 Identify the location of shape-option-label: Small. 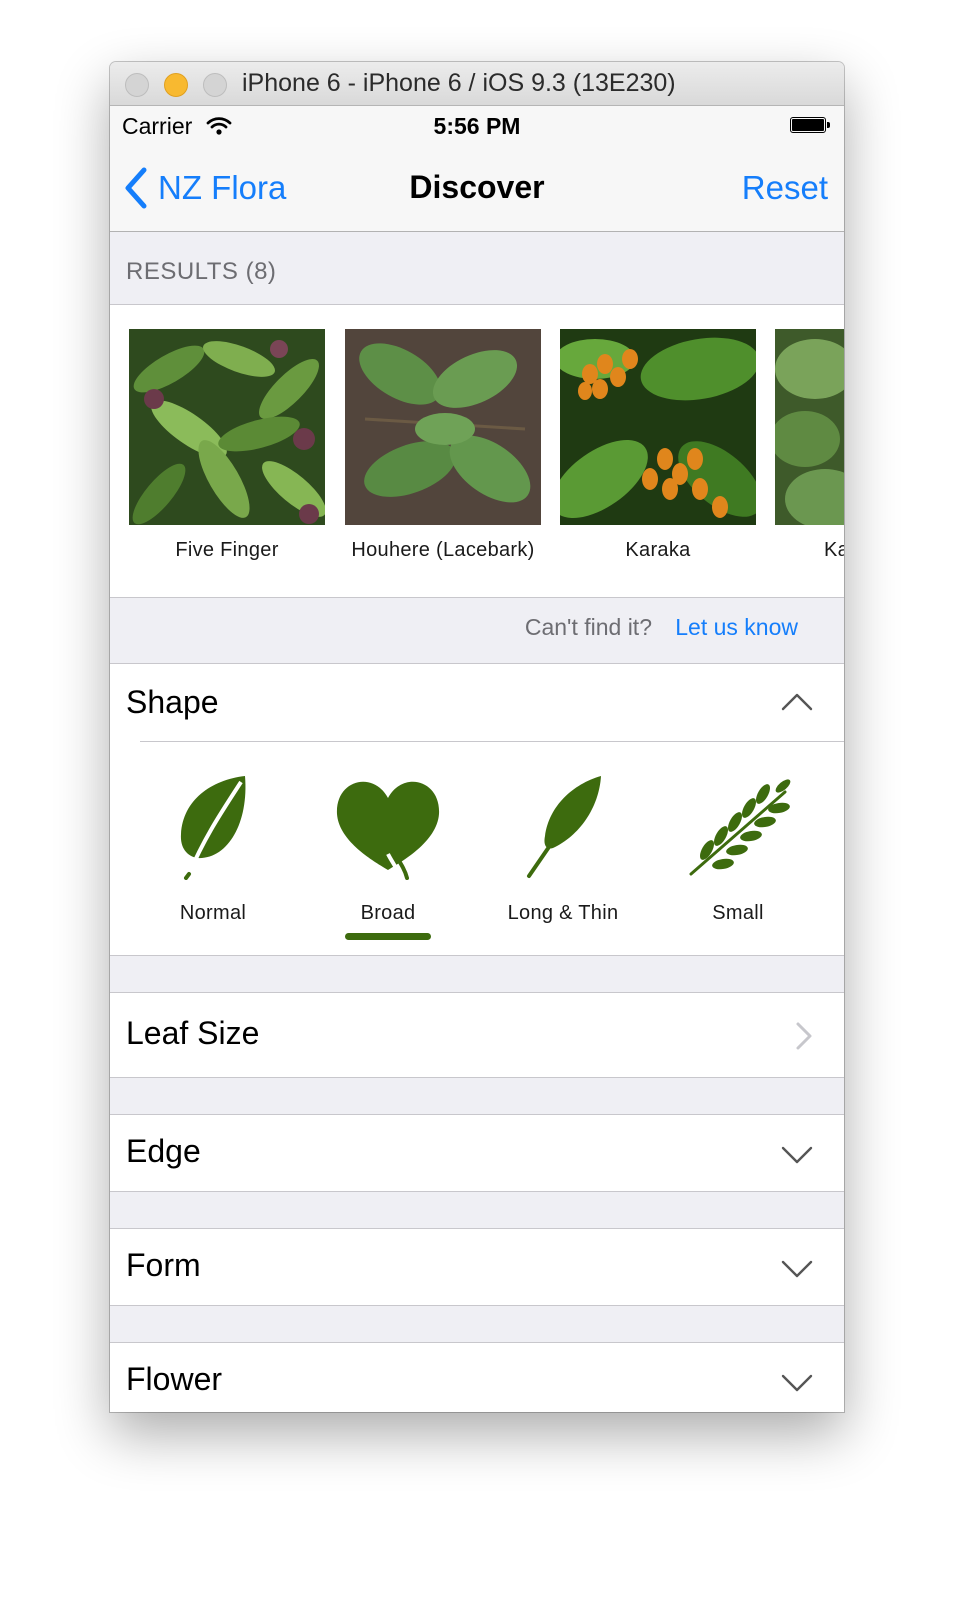
(738, 913).